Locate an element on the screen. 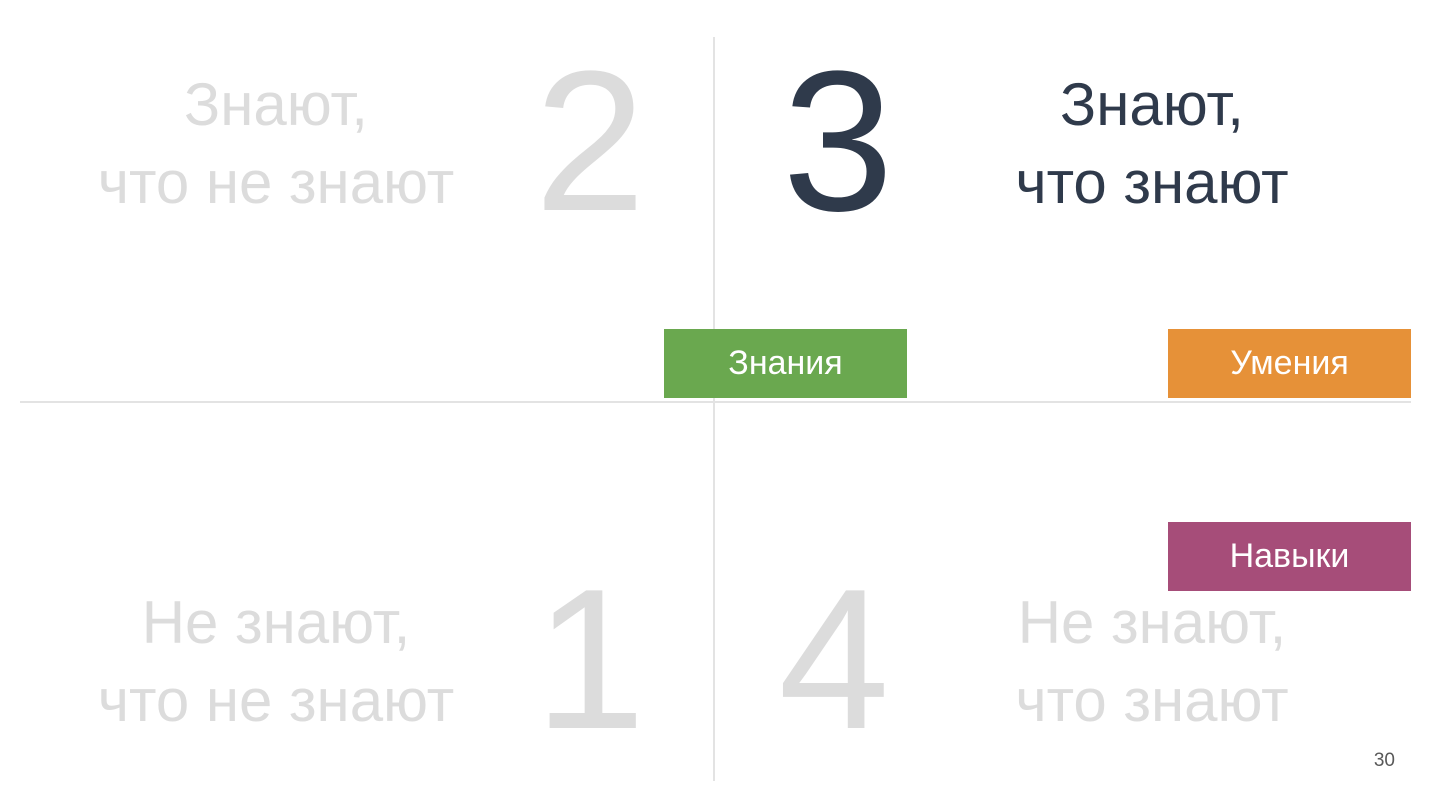 The image size is (1429, 804). quadrant-3-line1: Знают, is located at coordinates (1152, 104).